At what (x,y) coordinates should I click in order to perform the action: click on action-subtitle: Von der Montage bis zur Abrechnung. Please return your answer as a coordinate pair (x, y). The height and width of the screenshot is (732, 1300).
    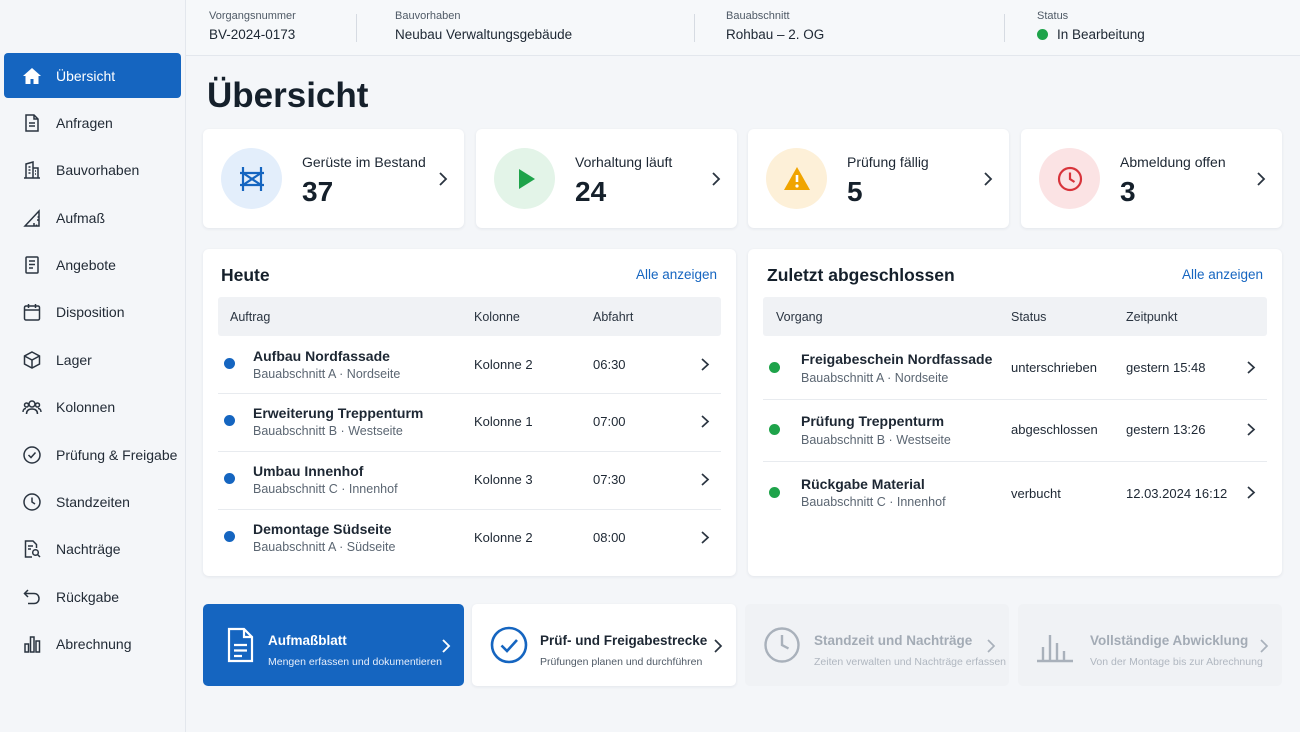
    Looking at the image, I should click on (1176, 662).